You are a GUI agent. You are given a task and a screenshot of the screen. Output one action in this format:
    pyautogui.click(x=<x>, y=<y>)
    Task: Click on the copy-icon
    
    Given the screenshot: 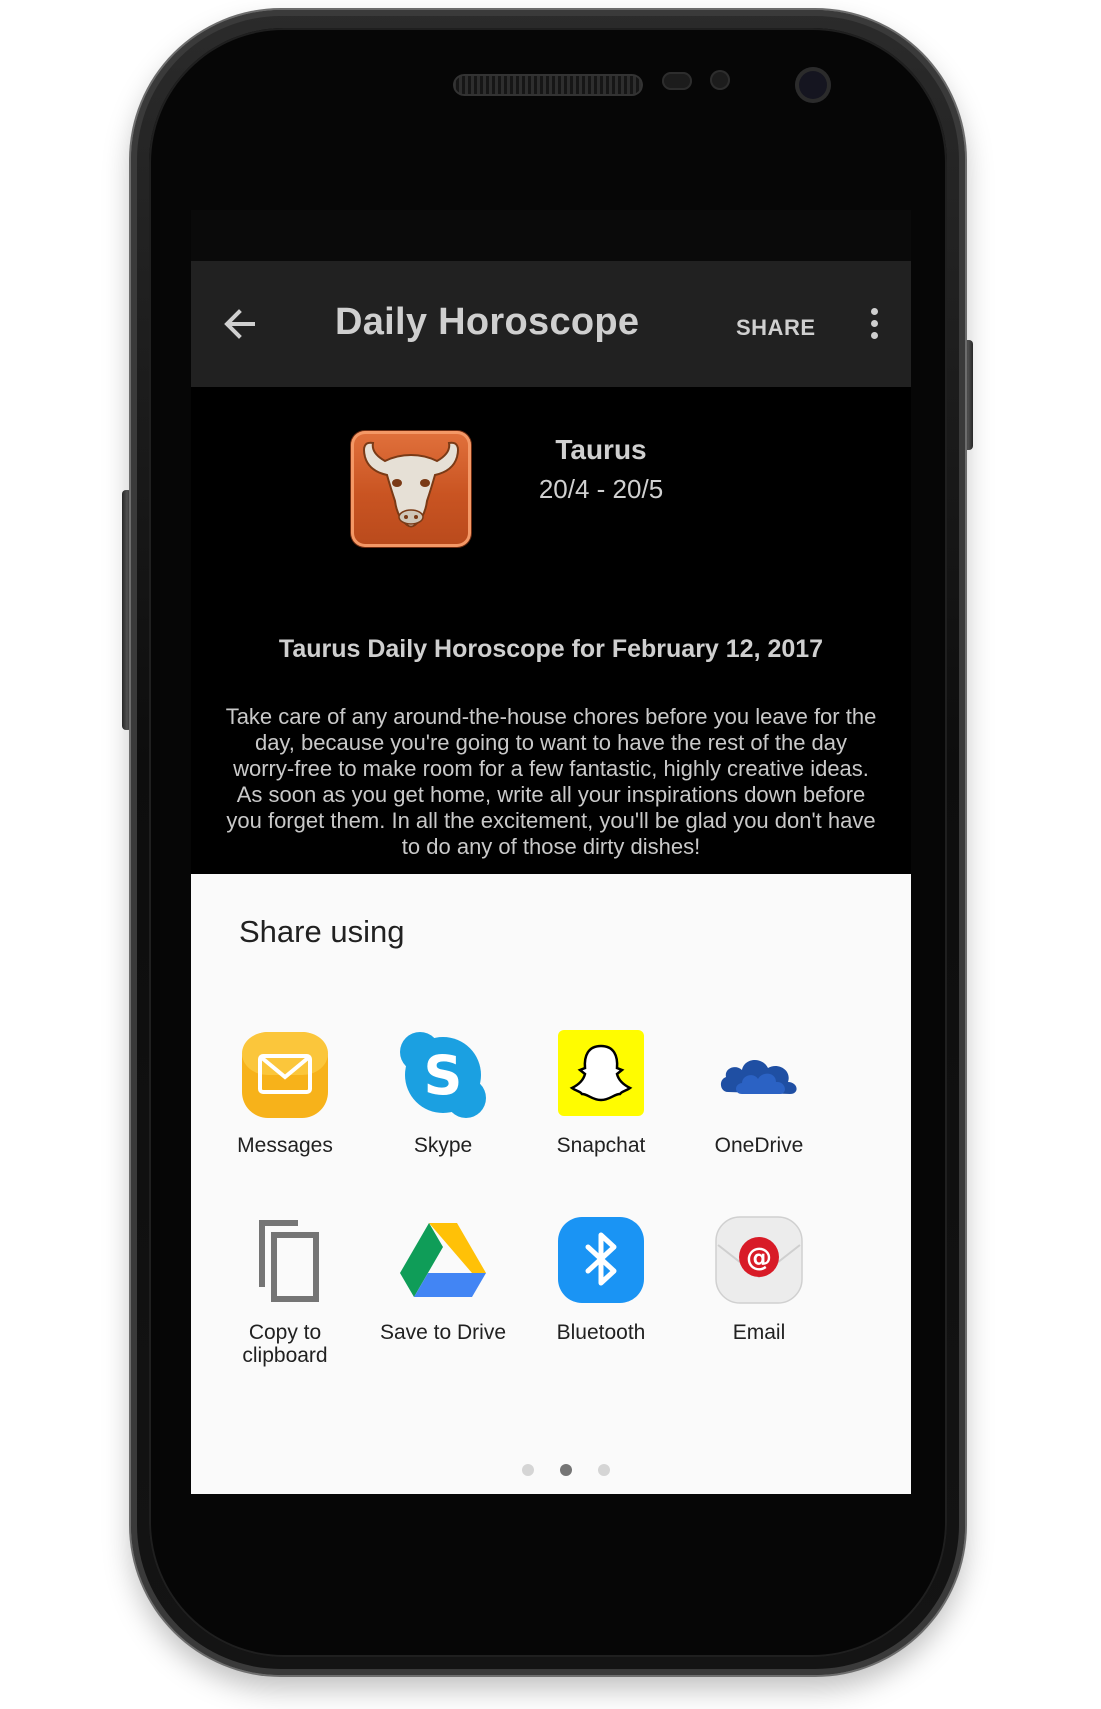 What is the action you would take?
    pyautogui.click(x=285, y=1262)
    